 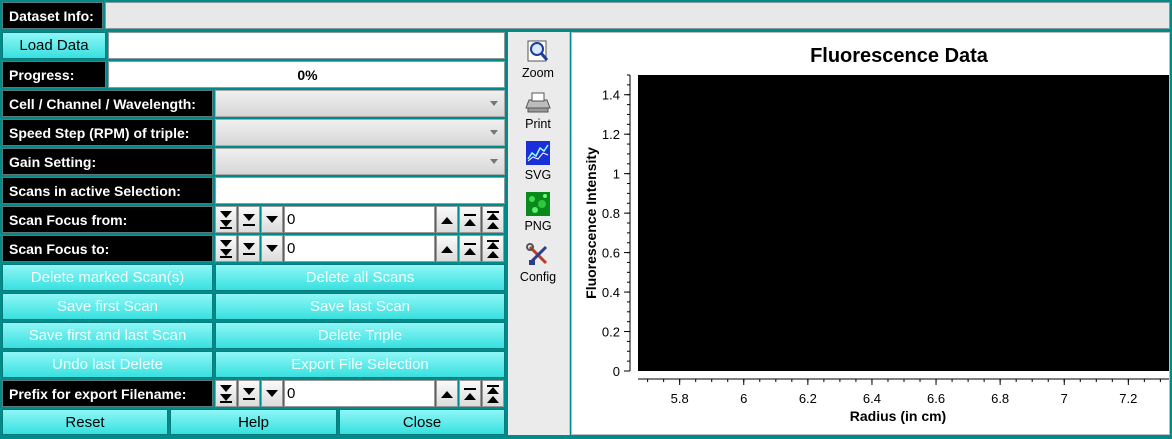 What do you see at coordinates (360, 132) in the screenshot?
I see `speed-step-select` at bounding box center [360, 132].